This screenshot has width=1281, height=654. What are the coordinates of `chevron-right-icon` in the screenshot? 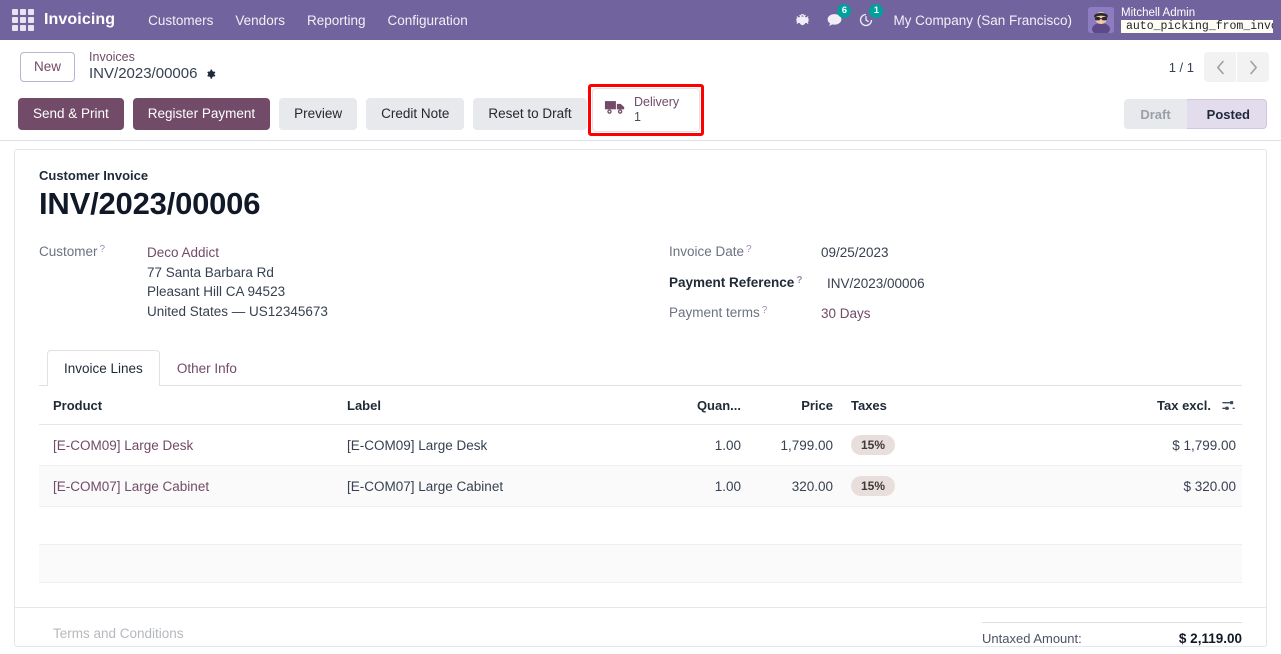 It's located at (1253, 67).